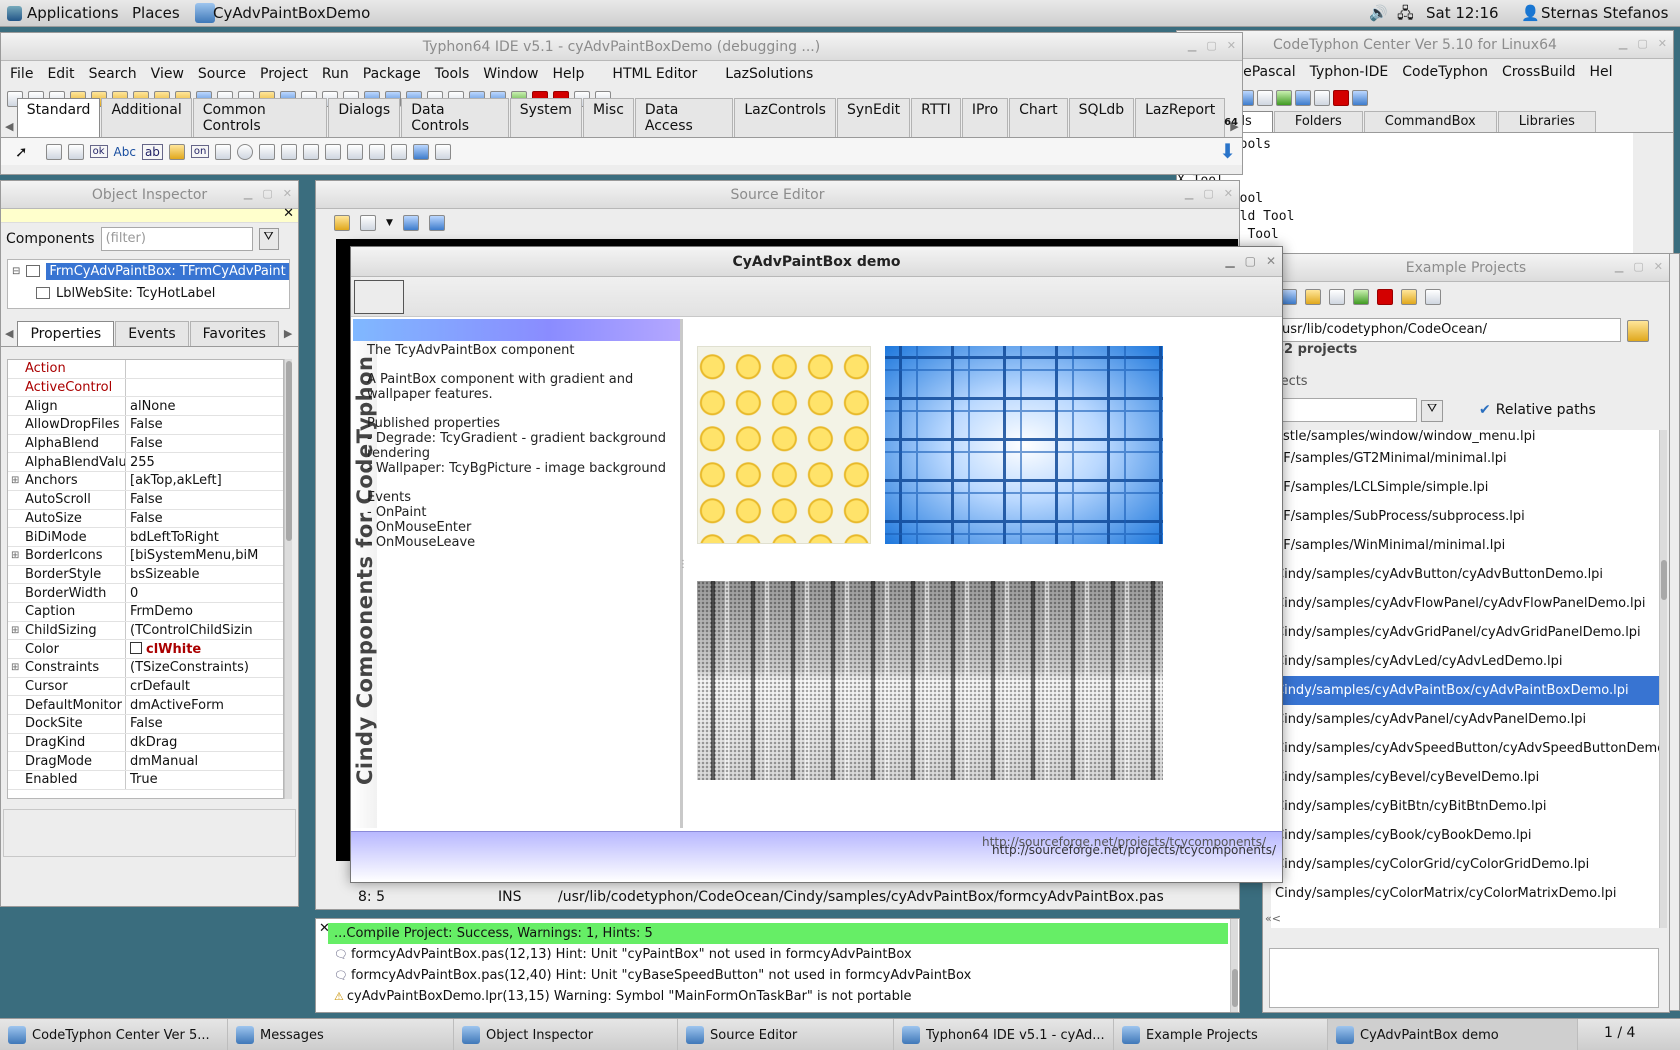  Describe the element at coordinates (1284, 98) in the screenshot. I see `settings-icon` at that location.